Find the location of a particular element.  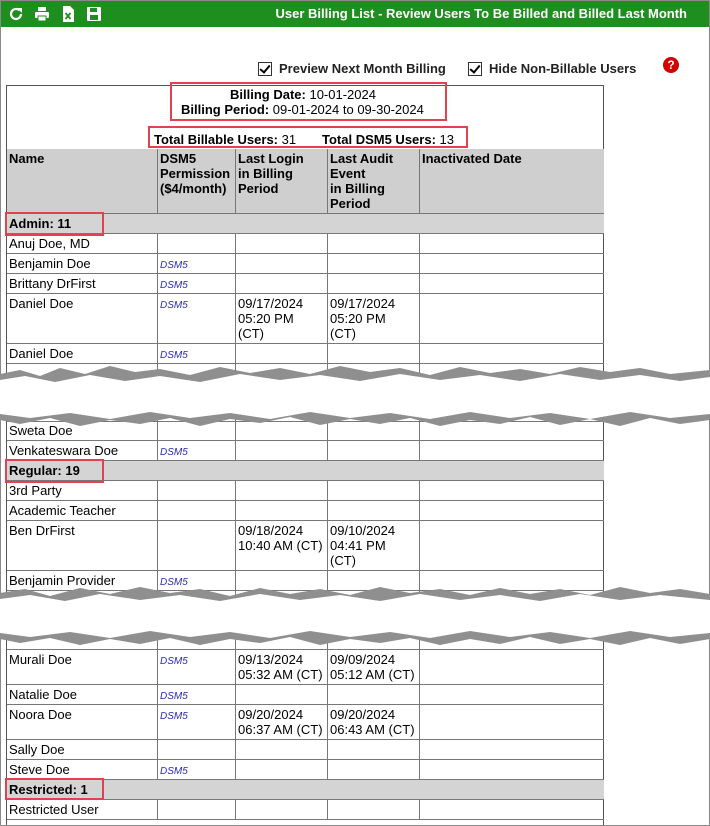

user-name: Academic Teacher is located at coordinates (62, 510).